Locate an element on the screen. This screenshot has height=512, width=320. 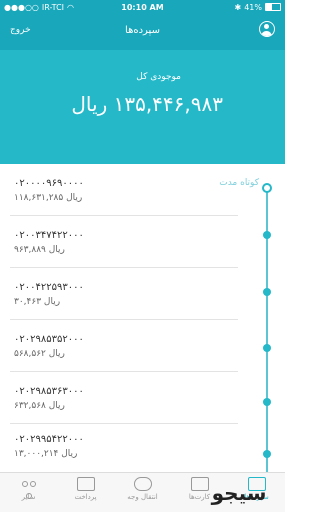
account-balance: ۵۶۸,۵۶۲ ریال is located at coordinates (39, 354).